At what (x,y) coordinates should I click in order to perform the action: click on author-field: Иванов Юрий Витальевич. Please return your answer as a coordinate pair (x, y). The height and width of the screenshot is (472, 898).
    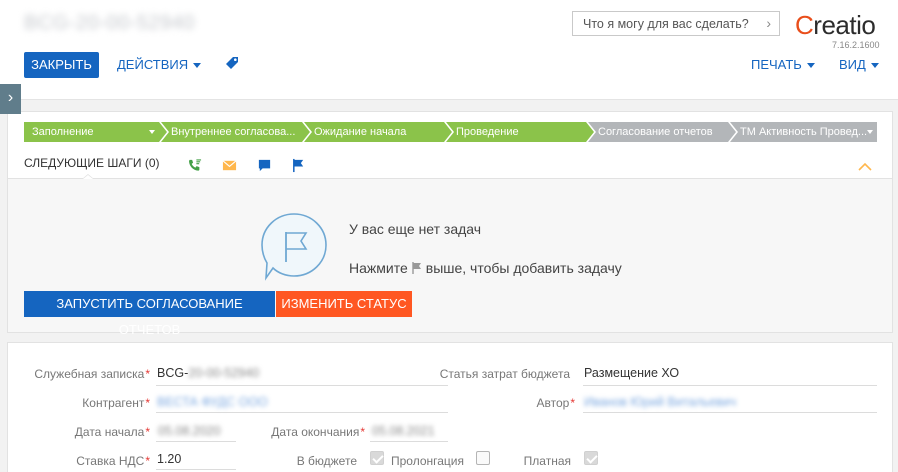
    Looking at the image, I should click on (660, 402).